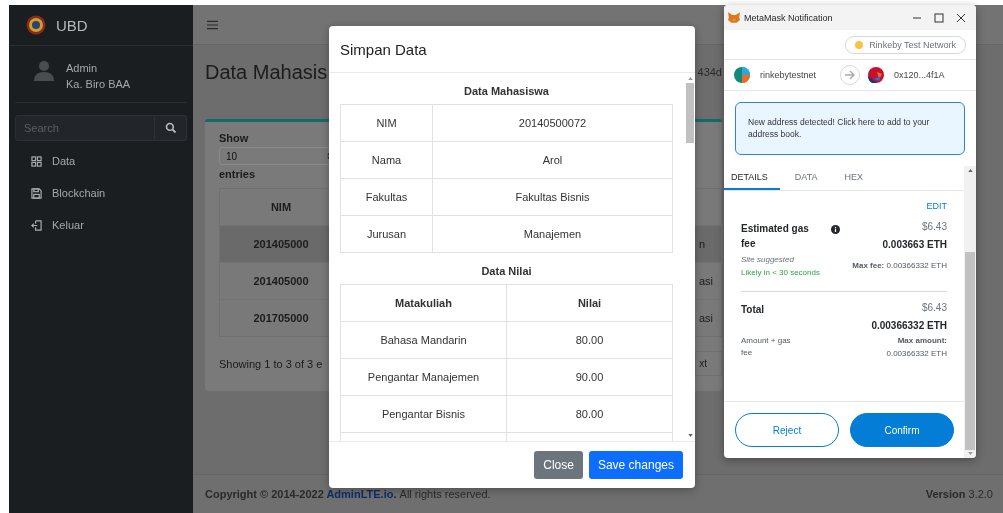  Describe the element at coordinates (552, 160) in the screenshot. I see `table-cell-text: Arol` at that location.